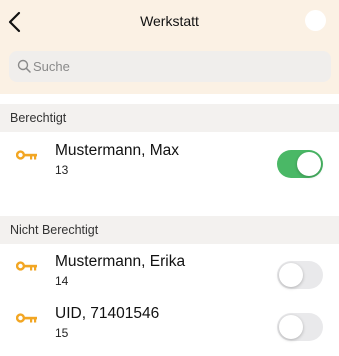 The image size is (339, 356). What do you see at coordinates (169, 274) in the screenshot?
I see `list-item: Mustermann, Erika 14` at bounding box center [169, 274].